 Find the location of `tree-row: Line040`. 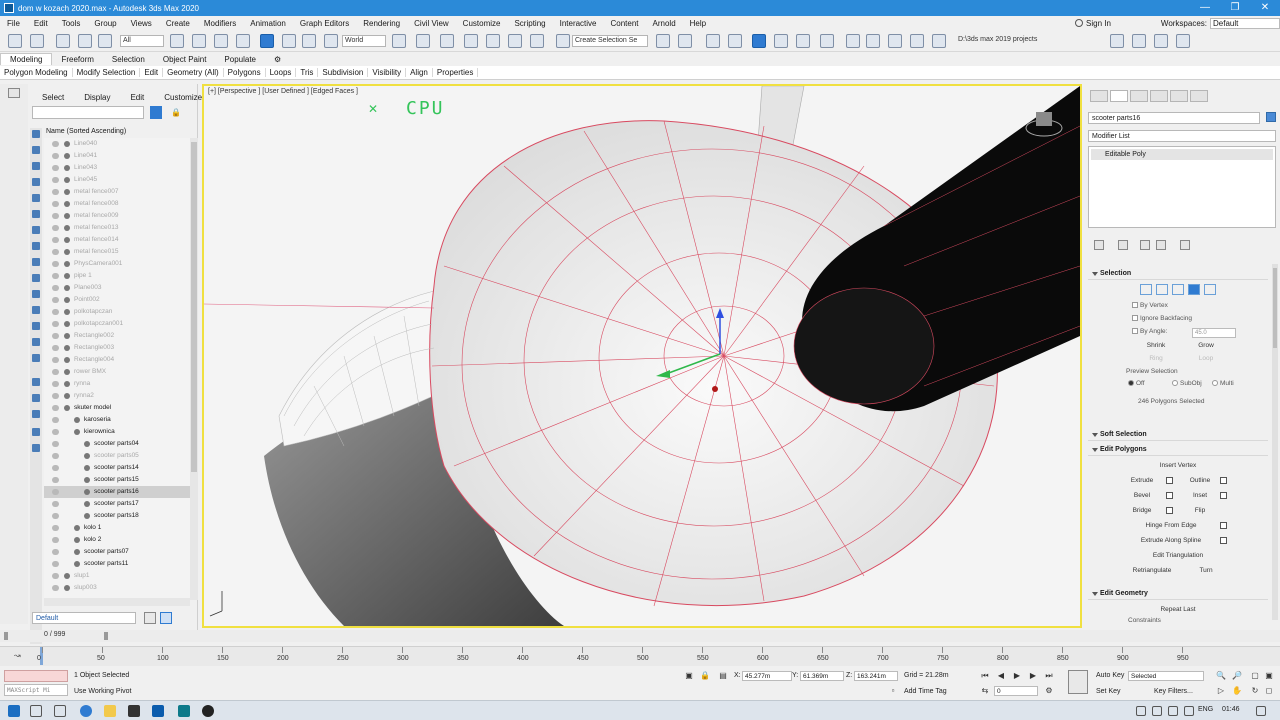

tree-row: Line040 is located at coordinates (117, 144).